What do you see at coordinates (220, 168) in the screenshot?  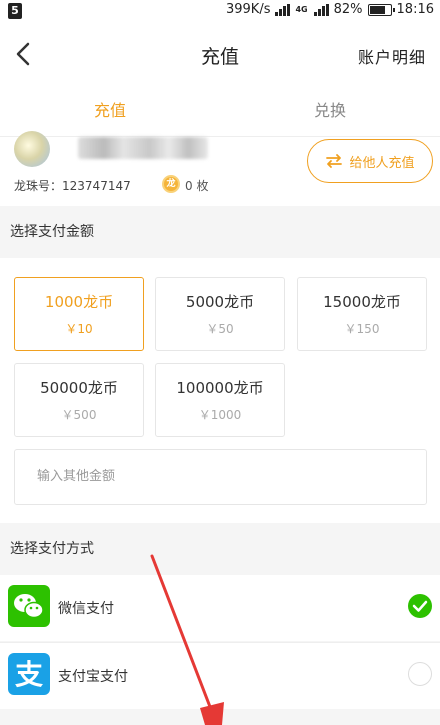 I see `user-card: 龙珠号：123747147 龙 0 枚 给他人充值` at bounding box center [220, 168].